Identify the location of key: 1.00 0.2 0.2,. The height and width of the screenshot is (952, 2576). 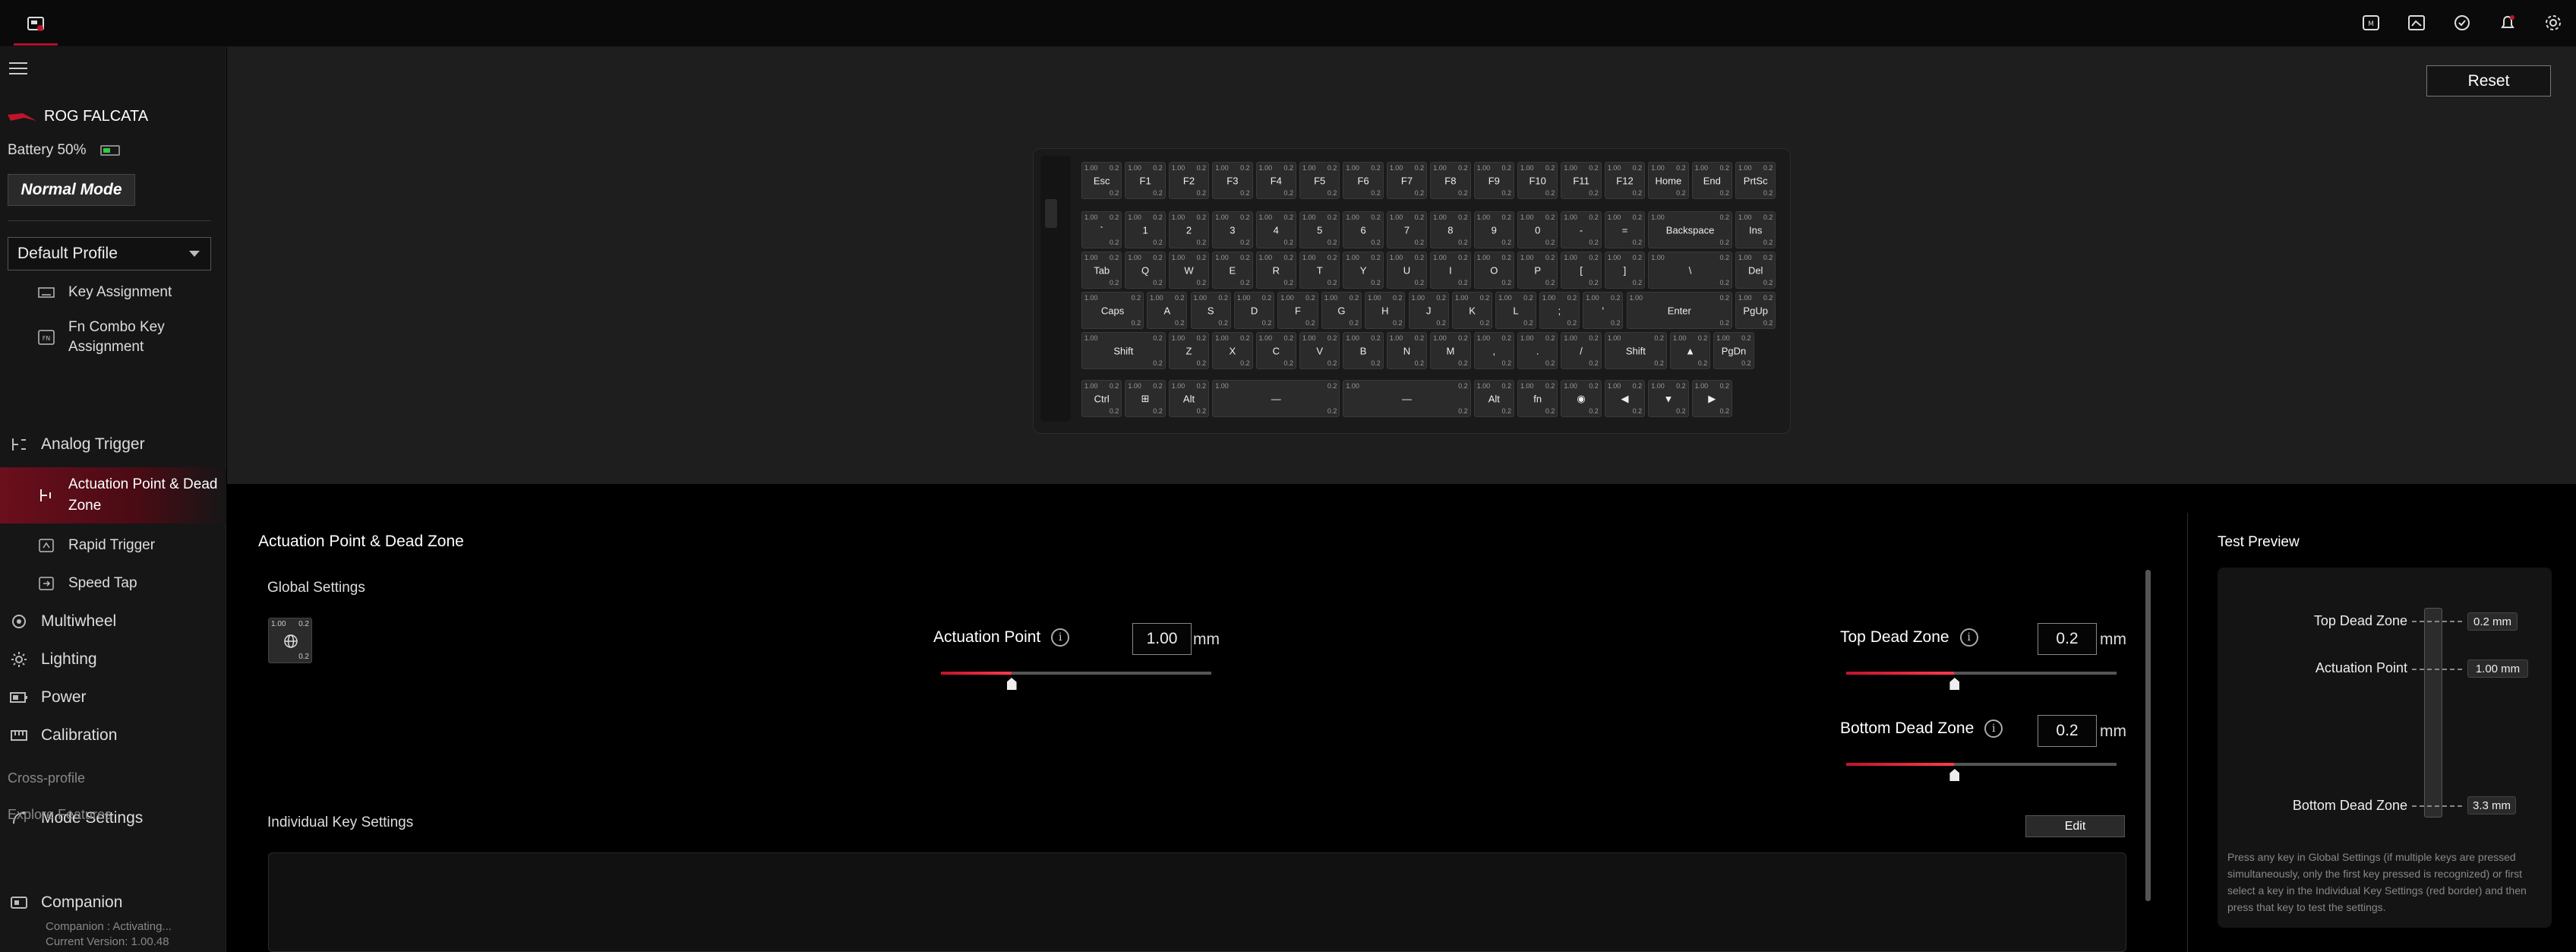
(1494, 350).